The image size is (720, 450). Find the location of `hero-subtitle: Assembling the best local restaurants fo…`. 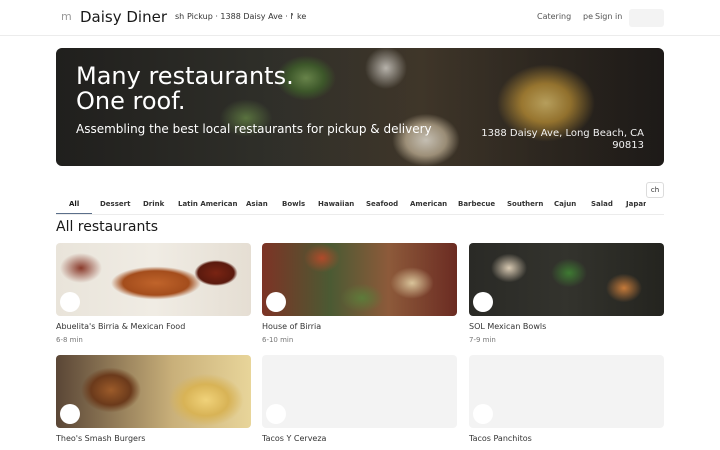

hero-subtitle: Assembling the best local restaurants fo… is located at coordinates (254, 129).